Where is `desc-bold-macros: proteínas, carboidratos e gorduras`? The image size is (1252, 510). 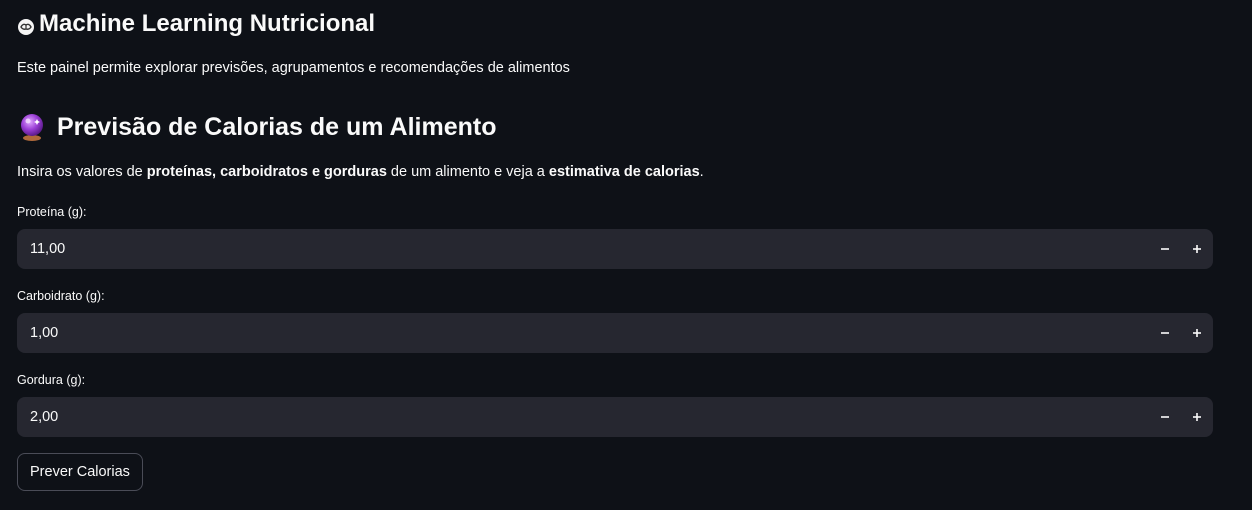 desc-bold-macros: proteínas, carboidratos e gorduras is located at coordinates (266, 172).